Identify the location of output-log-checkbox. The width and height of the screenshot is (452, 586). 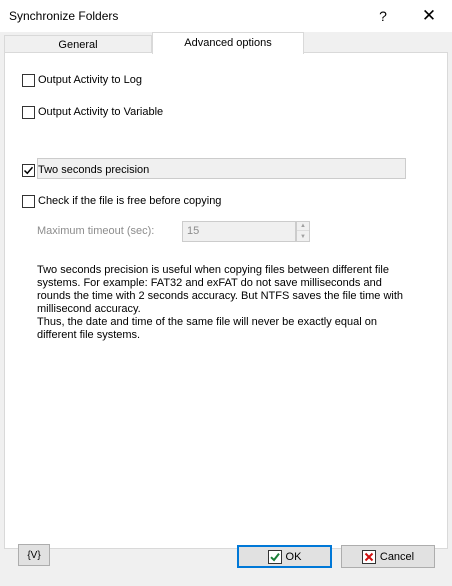
(28, 80).